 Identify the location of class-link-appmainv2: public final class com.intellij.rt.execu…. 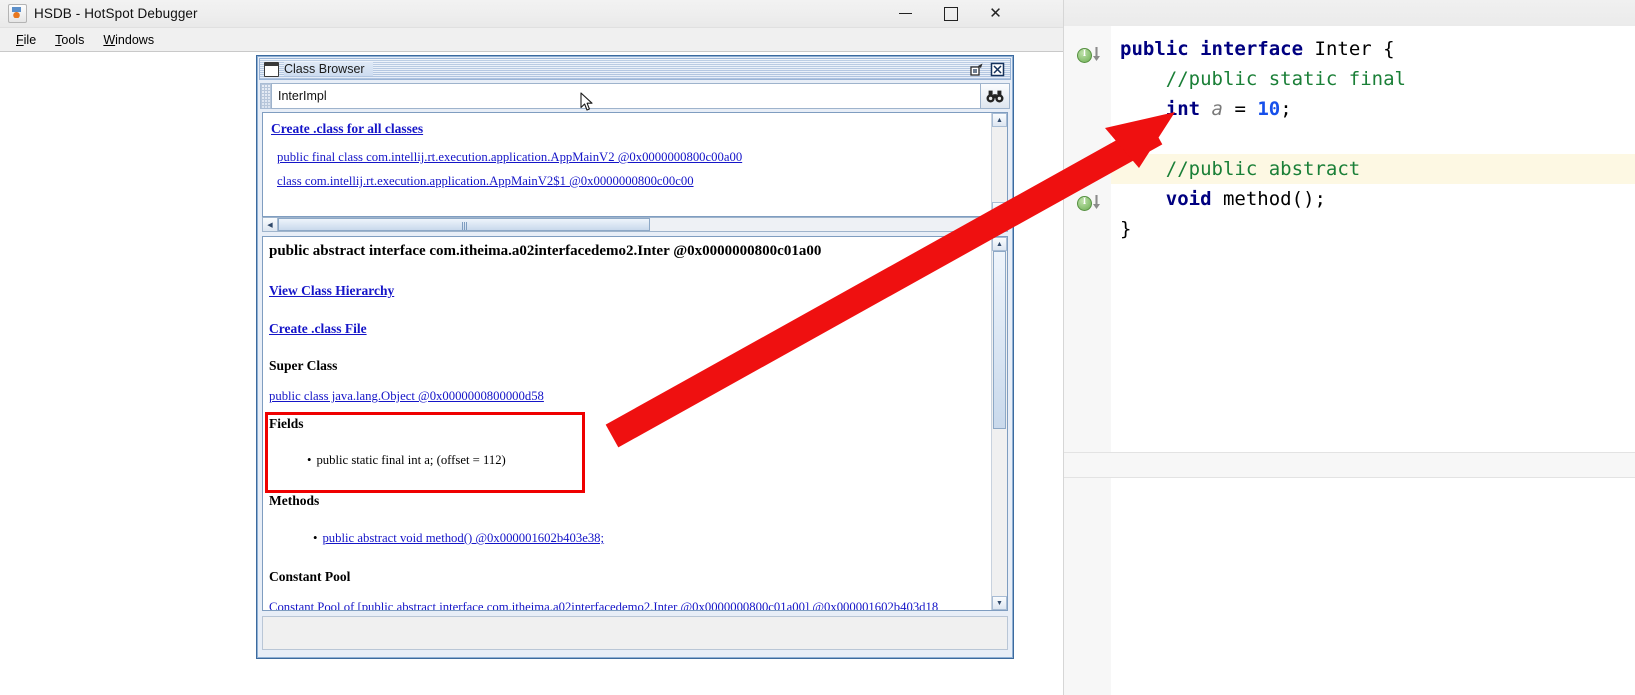
(509, 157).